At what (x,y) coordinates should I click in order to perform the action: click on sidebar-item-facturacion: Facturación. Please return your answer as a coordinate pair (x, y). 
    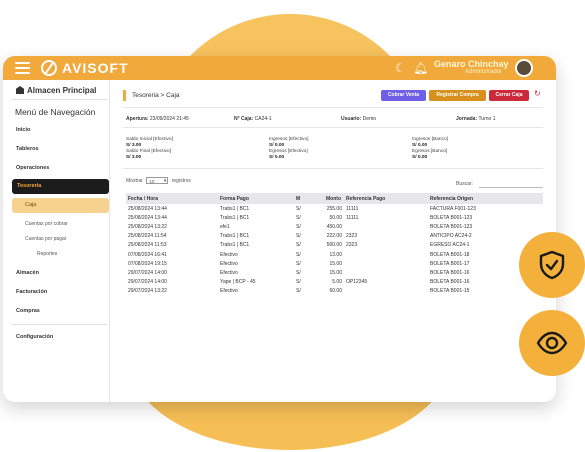
    Looking at the image, I should click on (31, 292).